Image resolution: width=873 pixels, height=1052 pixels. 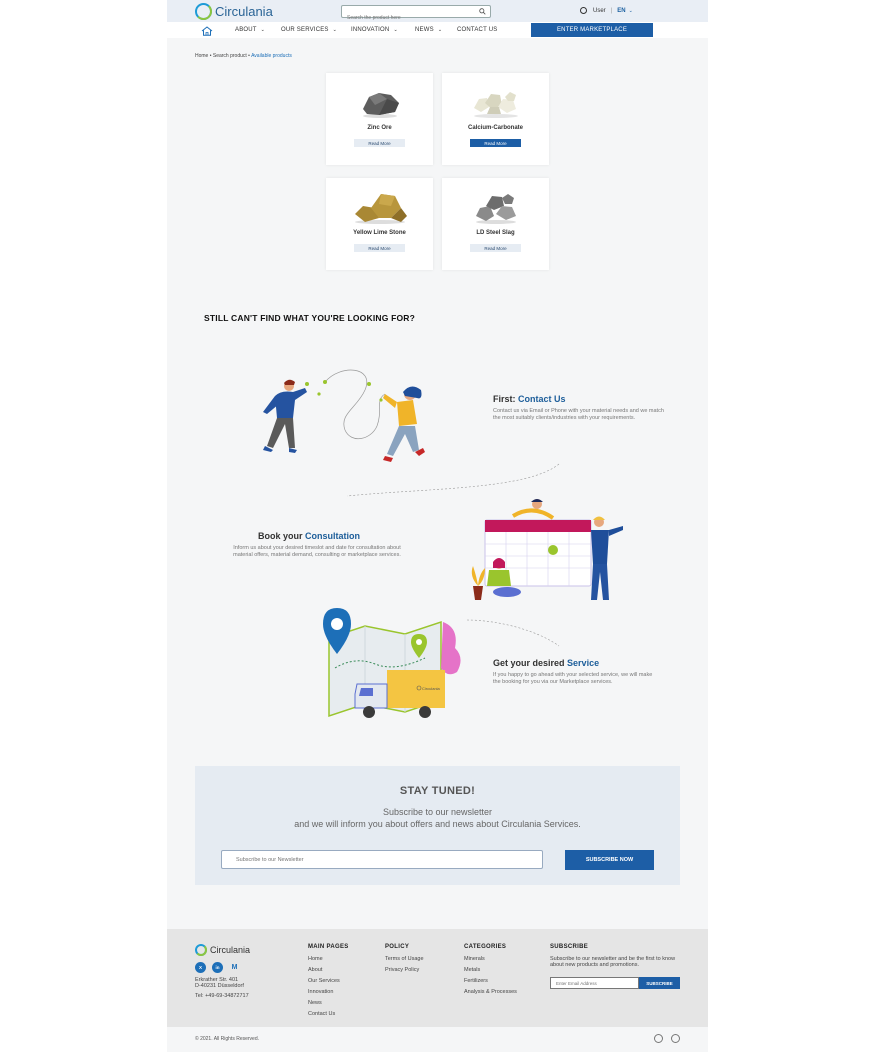 I want to click on footer-main-pages-heading: MAIN PAGES, so click(x=328, y=947).